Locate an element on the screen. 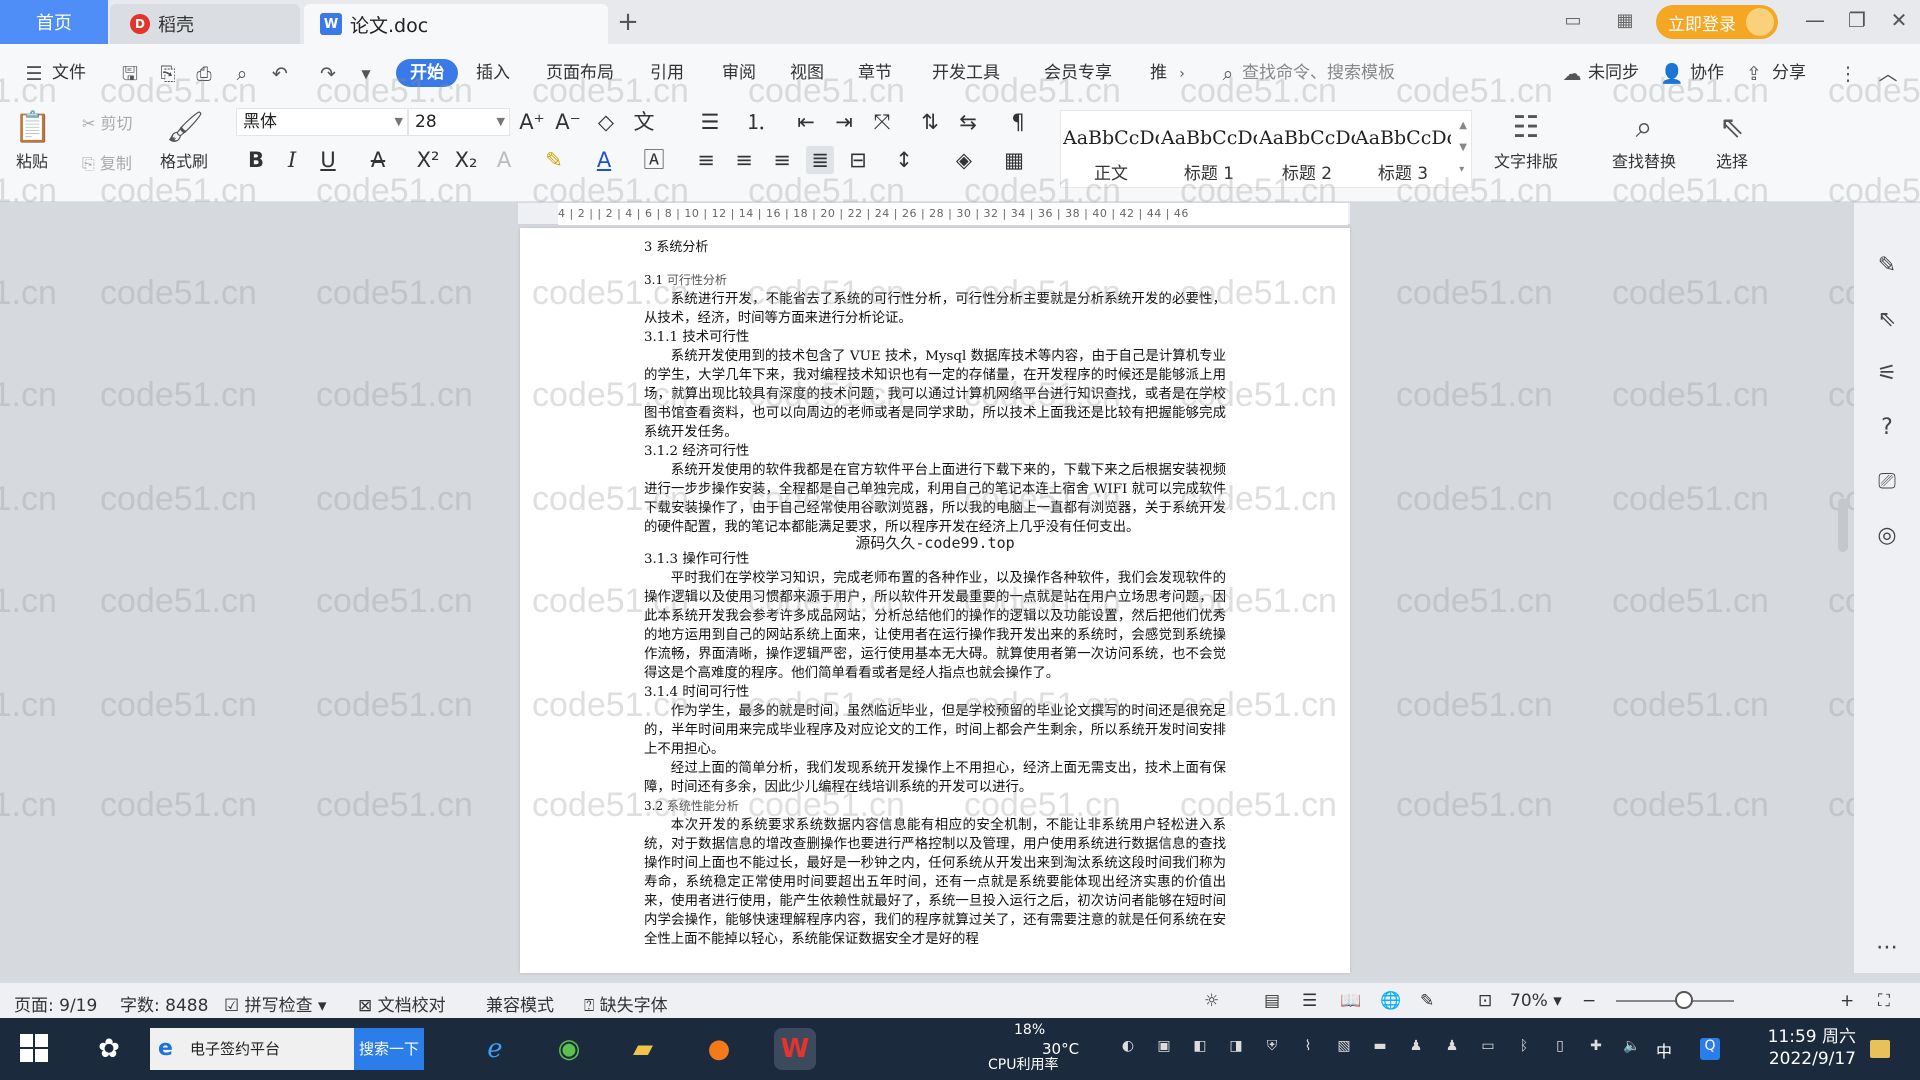  tray-app-icon: ▧ is located at coordinates (1344, 1049).